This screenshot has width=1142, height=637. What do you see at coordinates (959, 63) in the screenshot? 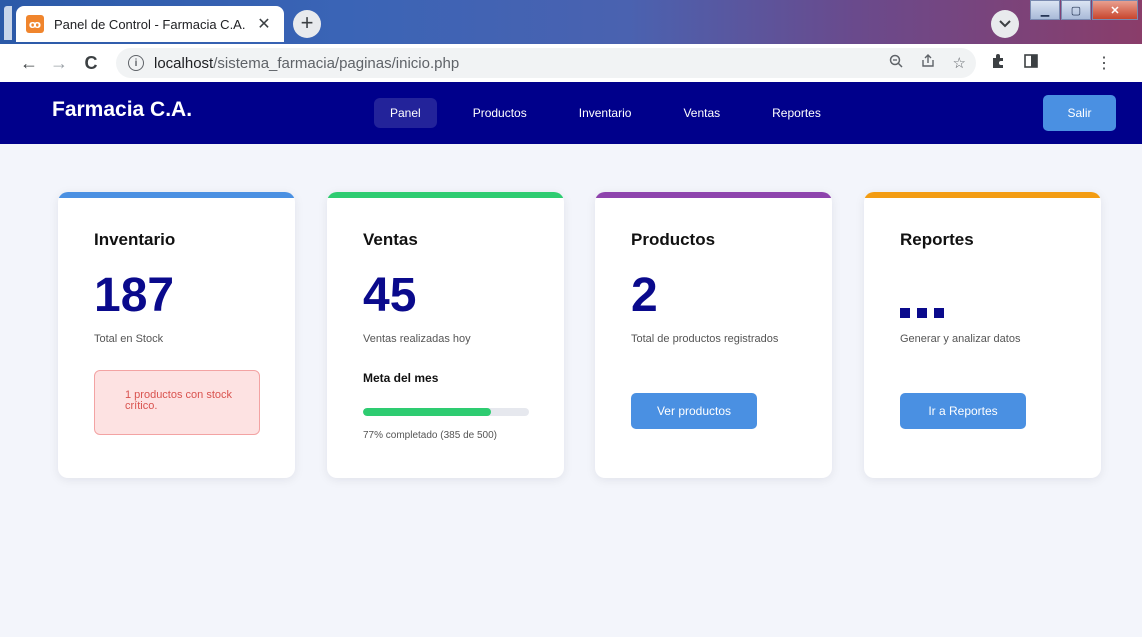
I see `bookmark-star-icon: ☆` at bounding box center [959, 63].